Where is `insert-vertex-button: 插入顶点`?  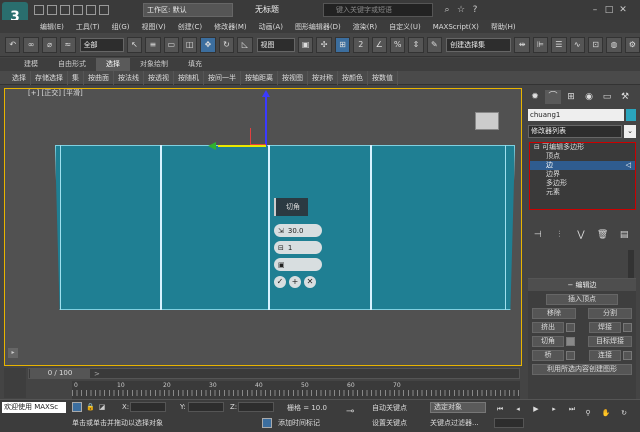 insert-vertex-button: 插入顶点 is located at coordinates (582, 299).